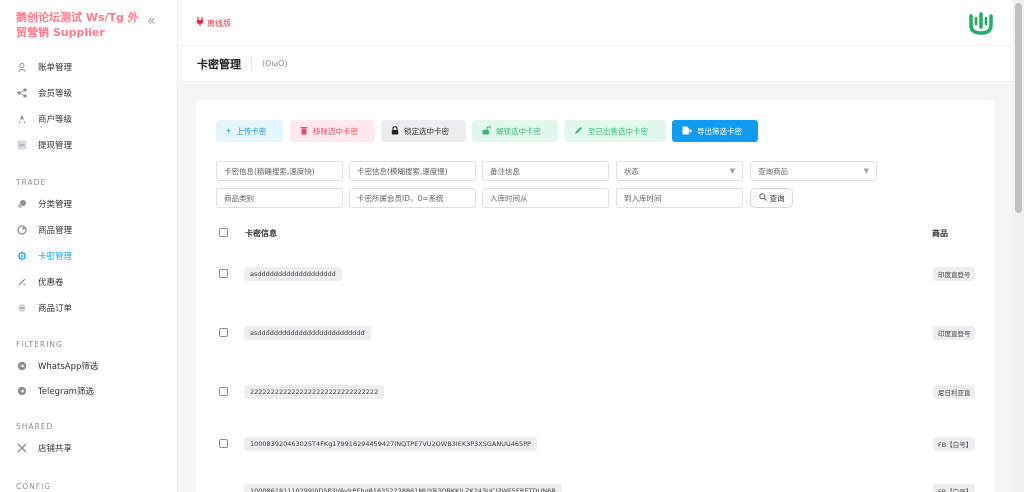 The image size is (1024, 492). Describe the element at coordinates (229, 131) in the screenshot. I see `plus-icon: +` at that location.